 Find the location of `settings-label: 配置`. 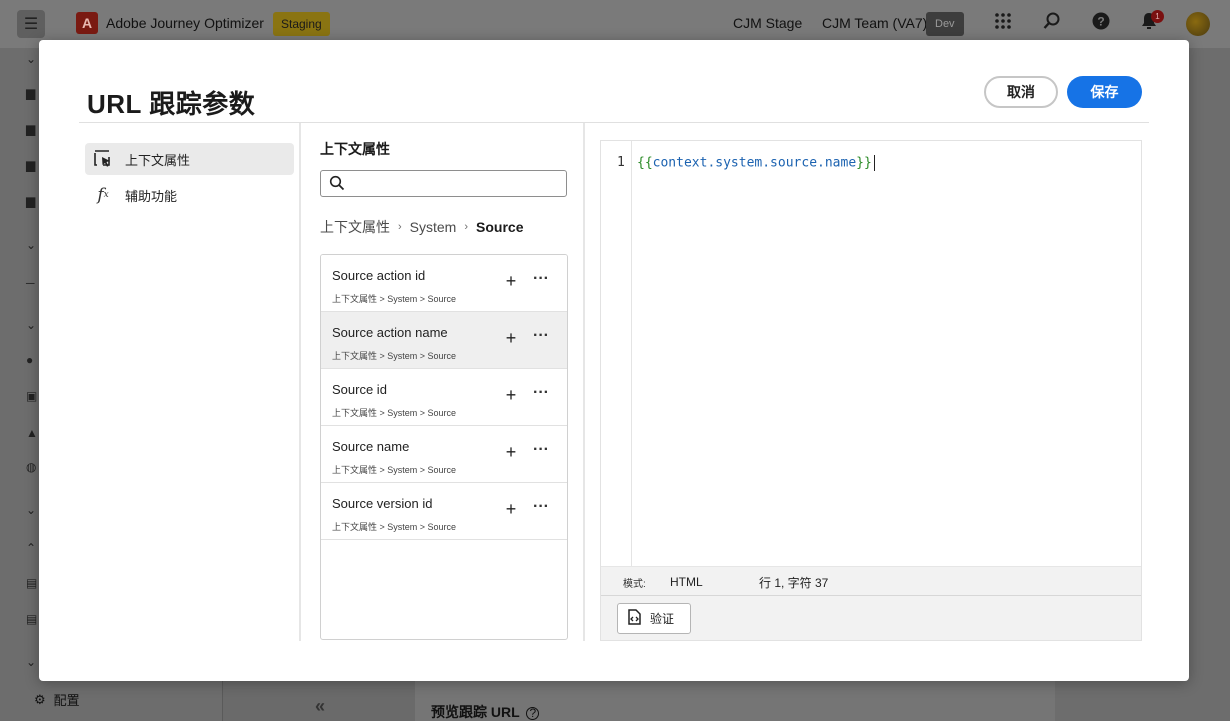

settings-label: 配置 is located at coordinates (66, 700).